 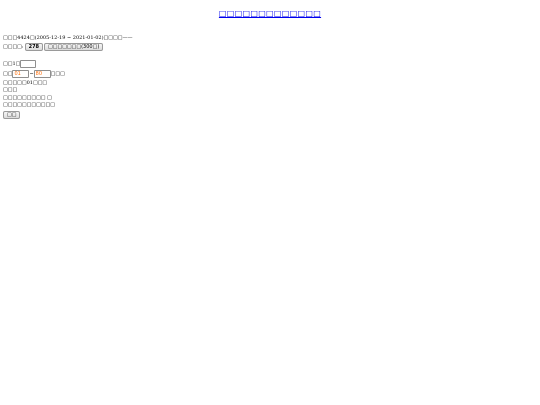 I want to click on note-text-2: □□□, so click(x=10, y=90).